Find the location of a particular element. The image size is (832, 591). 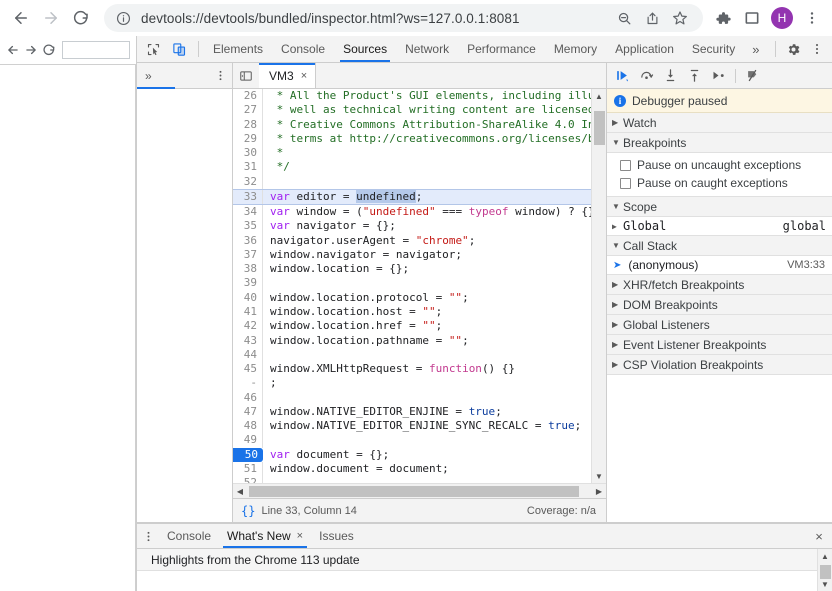

line-number: 44 is located at coordinates (248, 355).